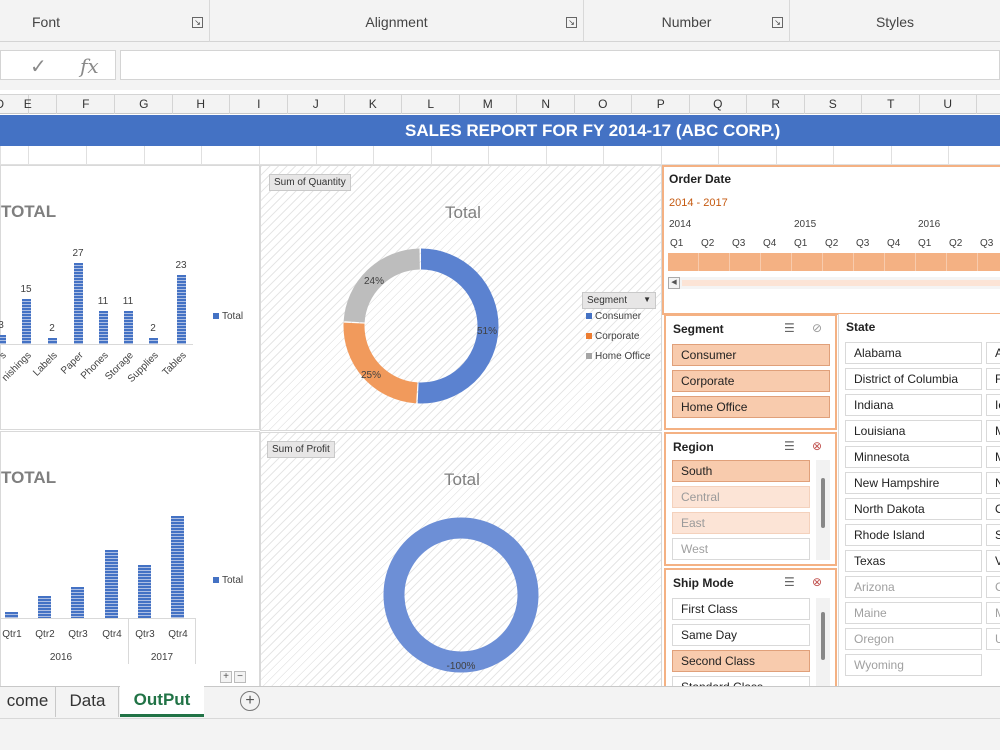 This screenshot has height=750, width=1000. Describe the element at coordinates (993, 483) in the screenshot. I see `slicer-item: N` at that location.